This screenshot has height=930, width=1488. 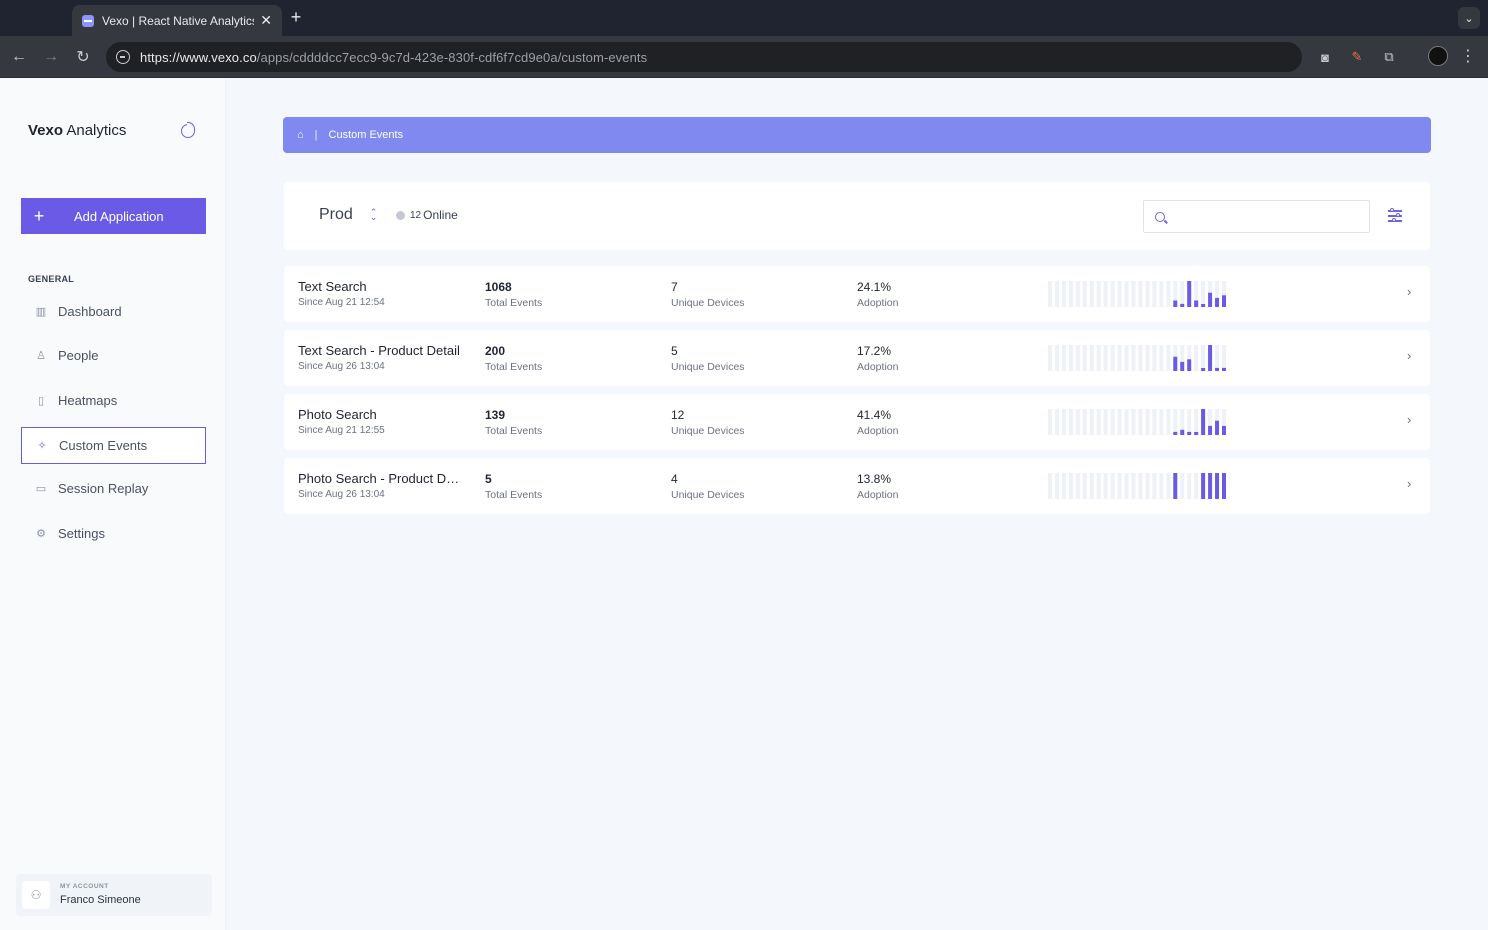 I want to click on add-application-button: + Add Application, so click(x=113, y=216).